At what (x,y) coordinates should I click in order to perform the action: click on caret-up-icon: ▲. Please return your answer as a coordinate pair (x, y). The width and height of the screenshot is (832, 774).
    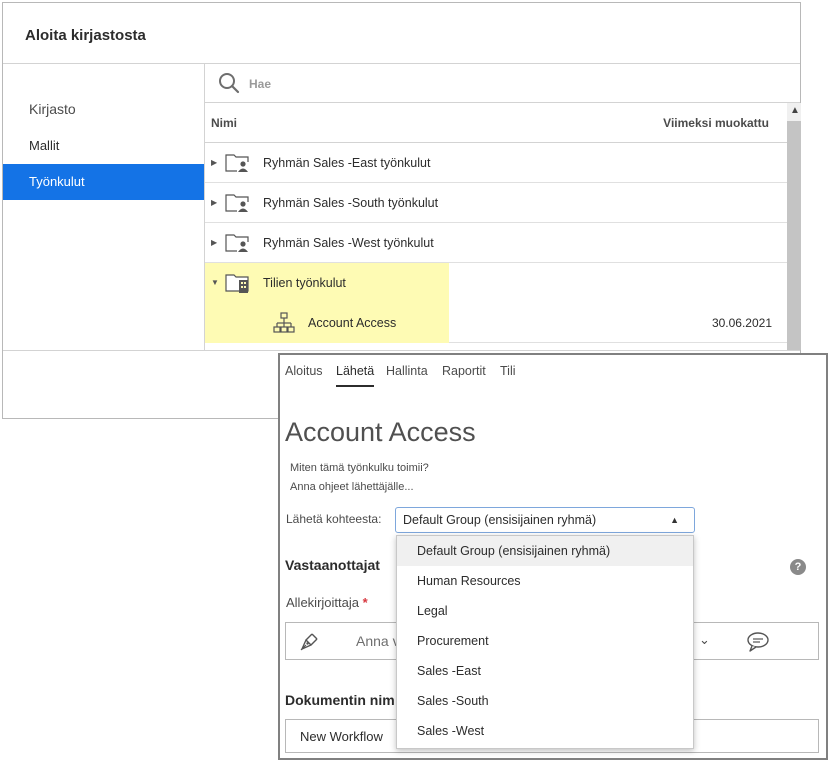
    Looking at the image, I should click on (674, 520).